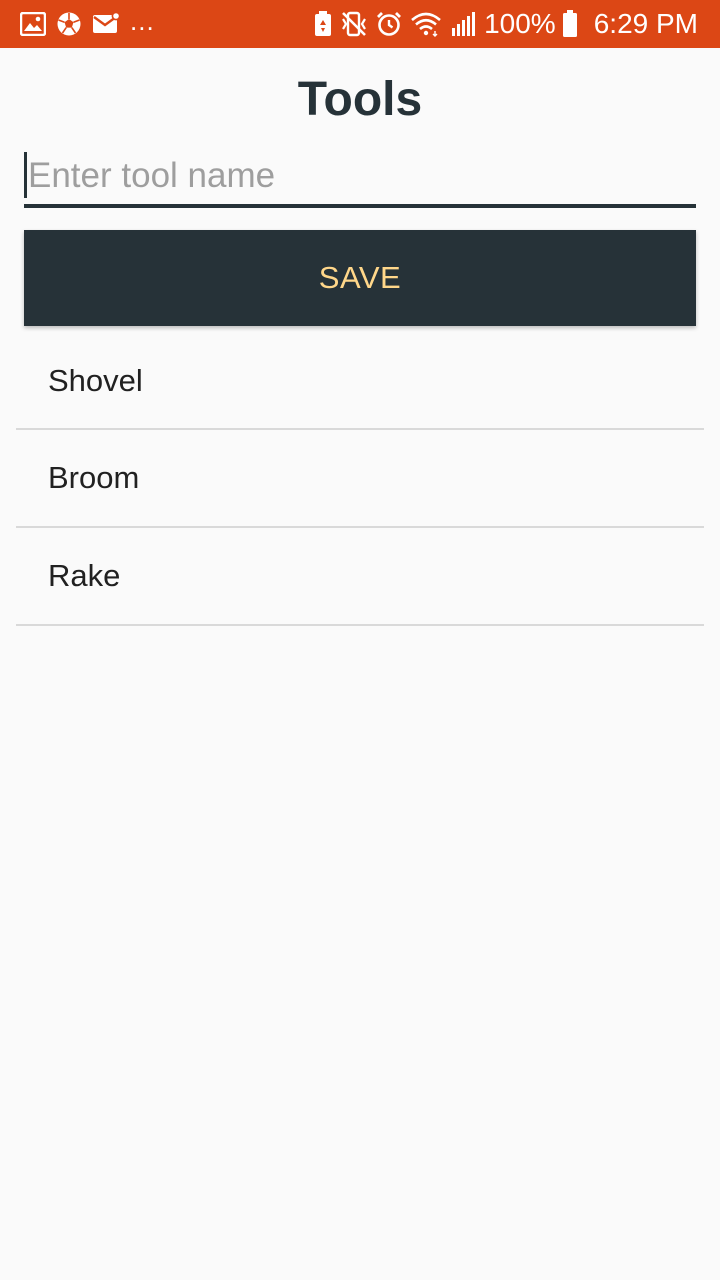 The height and width of the screenshot is (1280, 720). I want to click on list-item: Shovel, so click(360, 382).